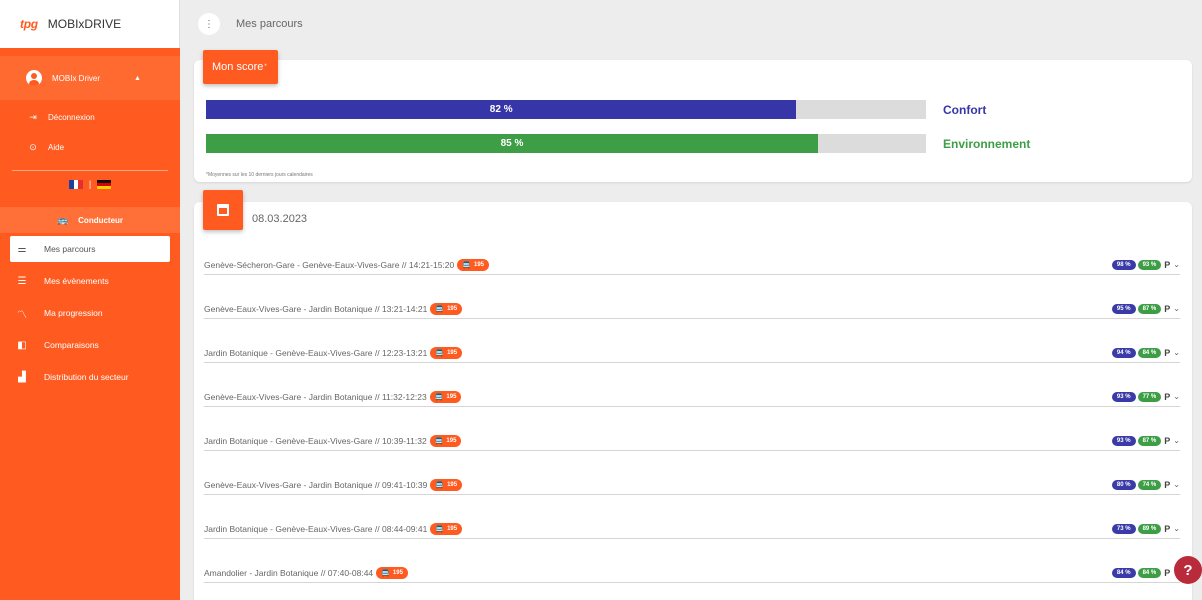  I want to click on sidebar-item-label: Mes évènements, so click(76, 281).